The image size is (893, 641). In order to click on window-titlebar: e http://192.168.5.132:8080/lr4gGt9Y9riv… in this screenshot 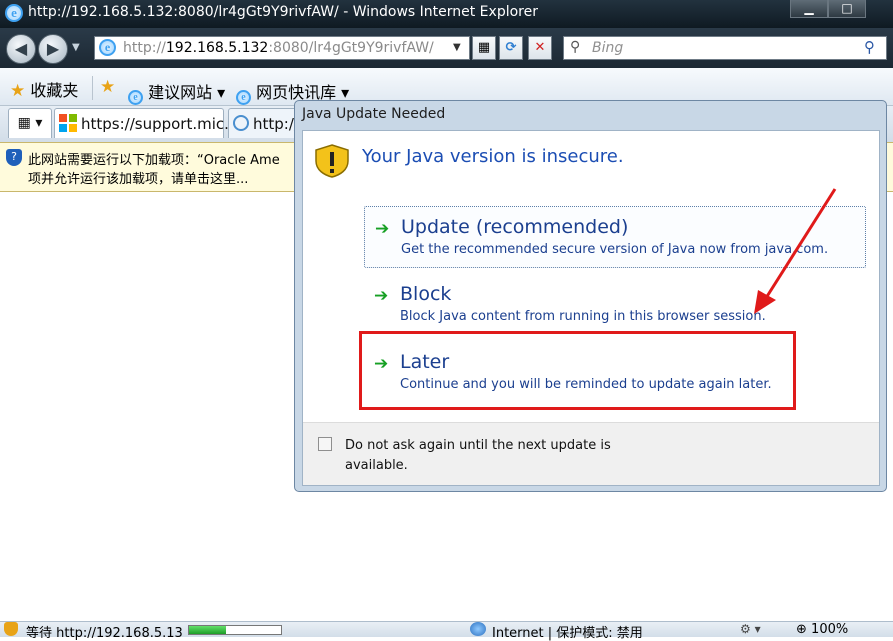, I will do `click(446, 14)`.